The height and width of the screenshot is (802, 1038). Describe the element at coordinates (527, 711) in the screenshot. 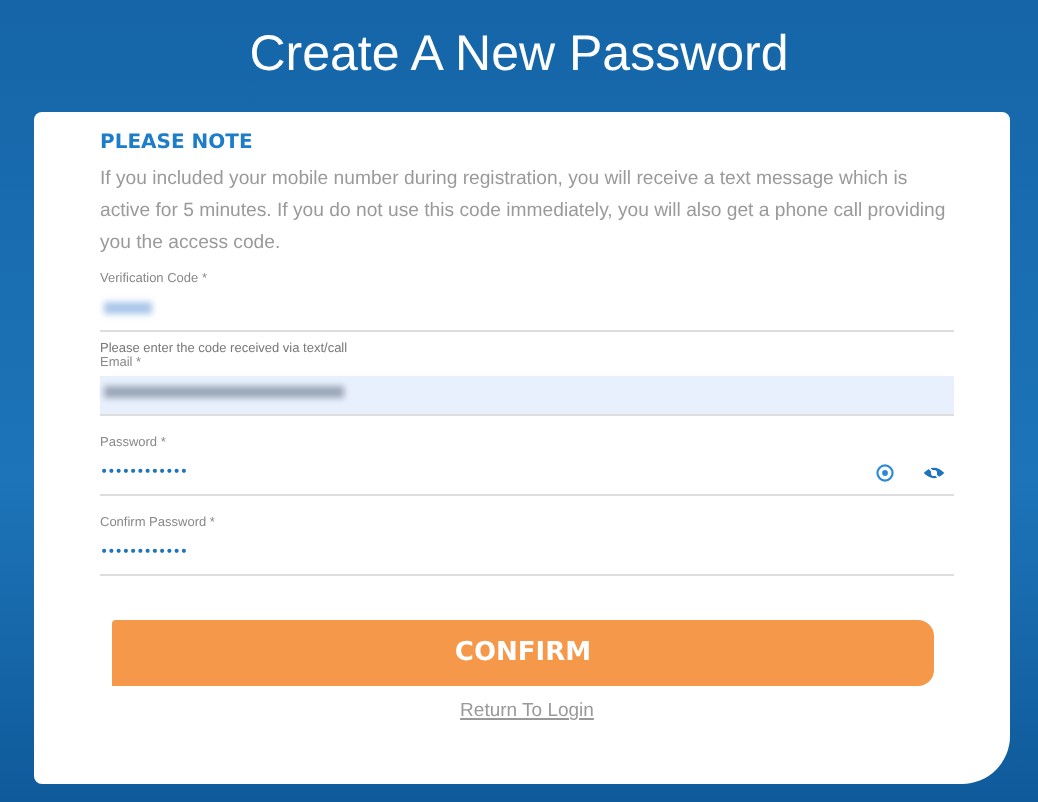

I see `return-to-login-link: Return To Login` at that location.